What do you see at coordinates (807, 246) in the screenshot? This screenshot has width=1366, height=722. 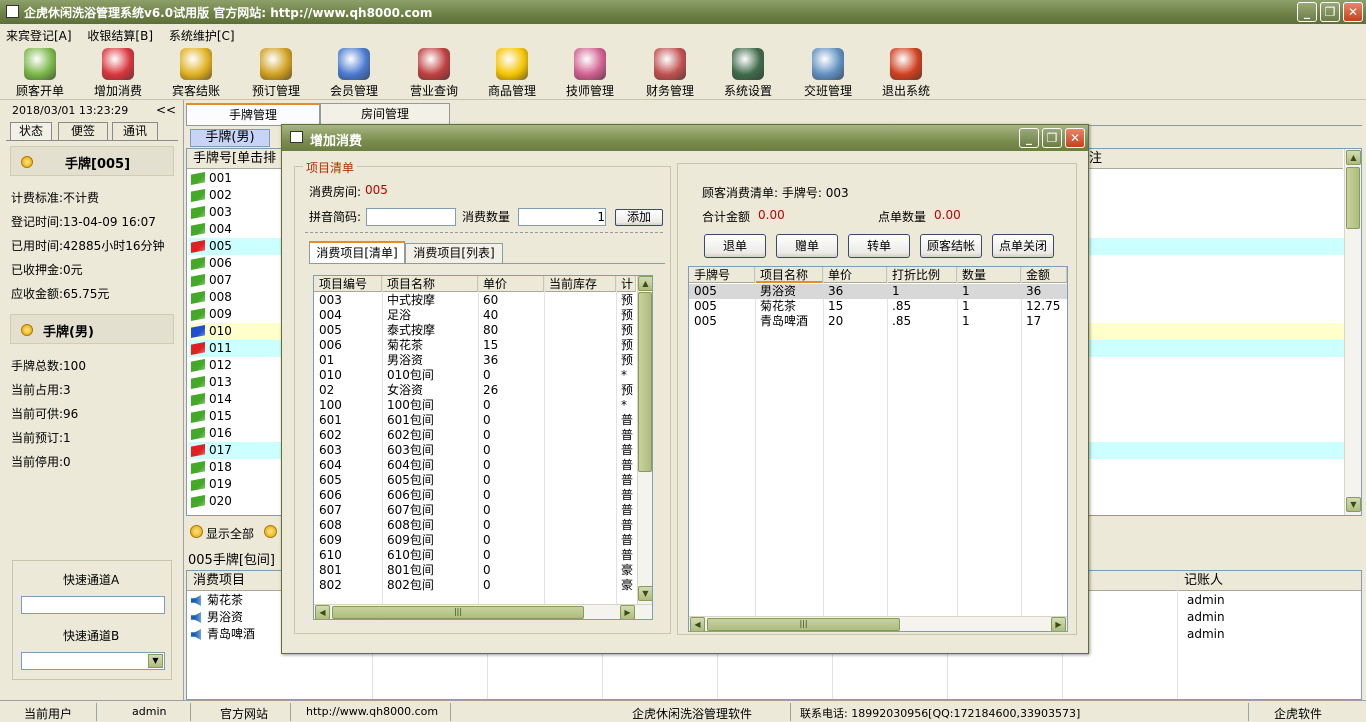 I see `gift-order-button: 赠单` at bounding box center [807, 246].